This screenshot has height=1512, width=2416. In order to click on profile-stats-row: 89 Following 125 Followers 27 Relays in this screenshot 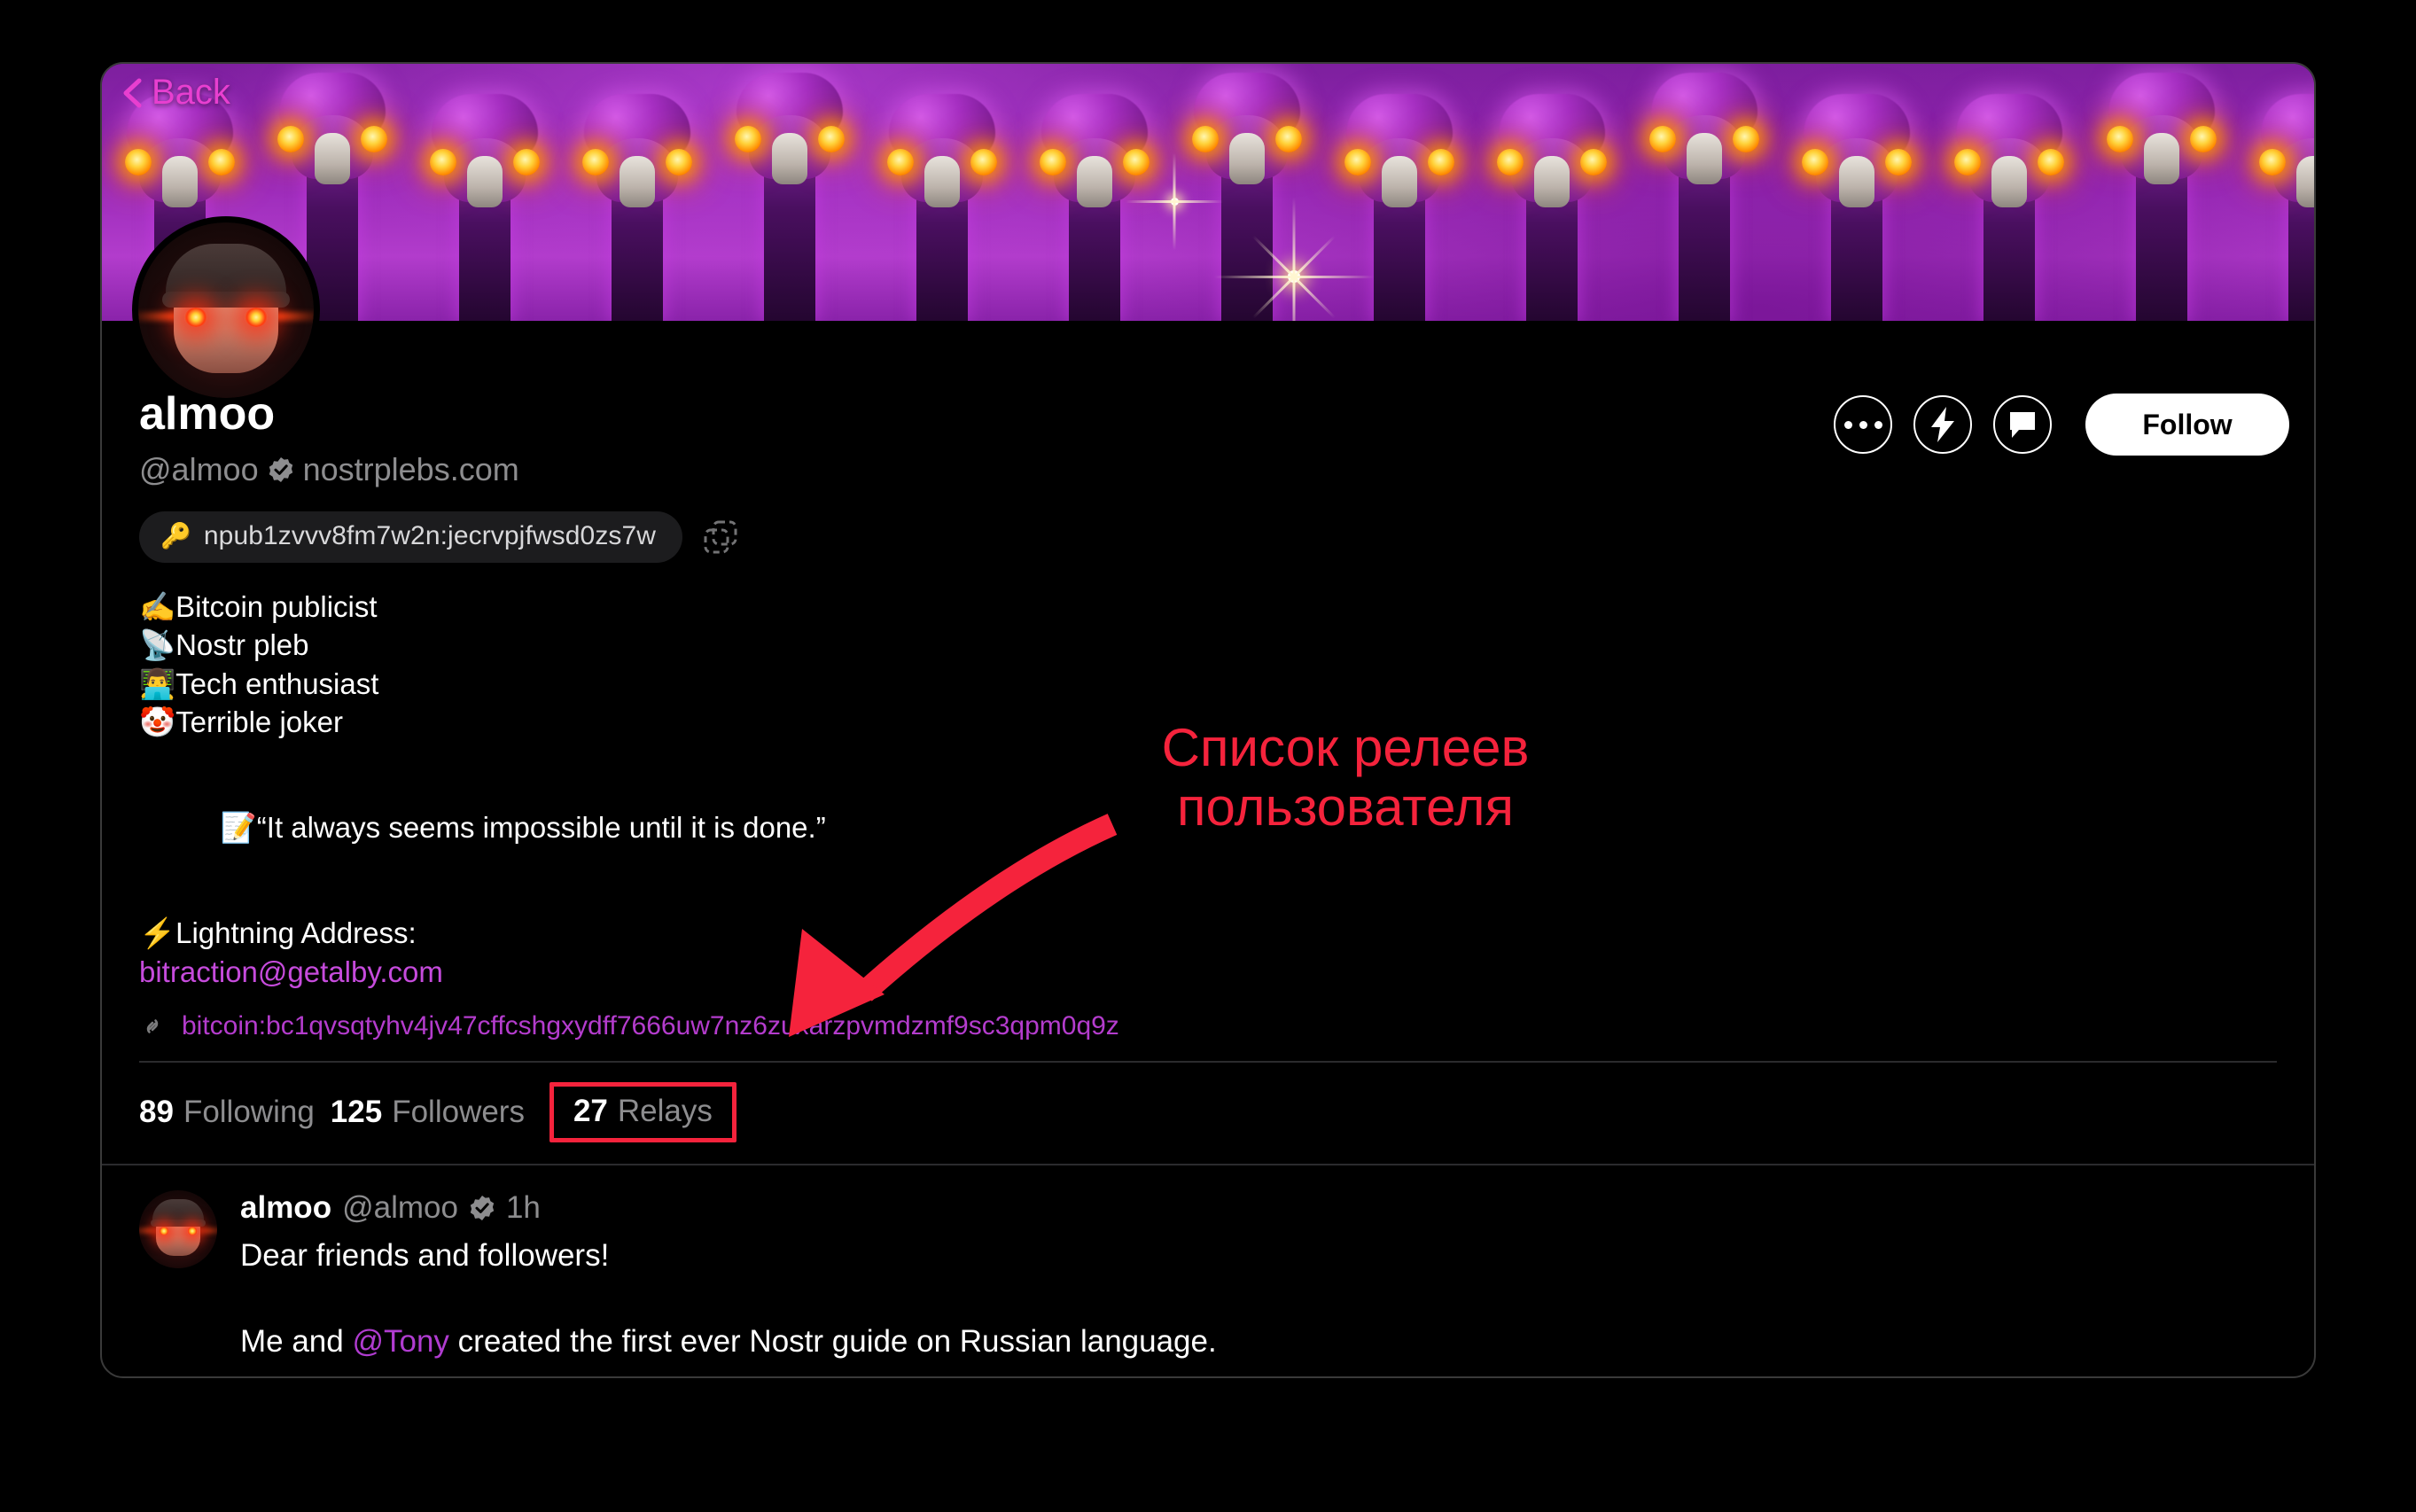, I will do `click(1208, 1113)`.